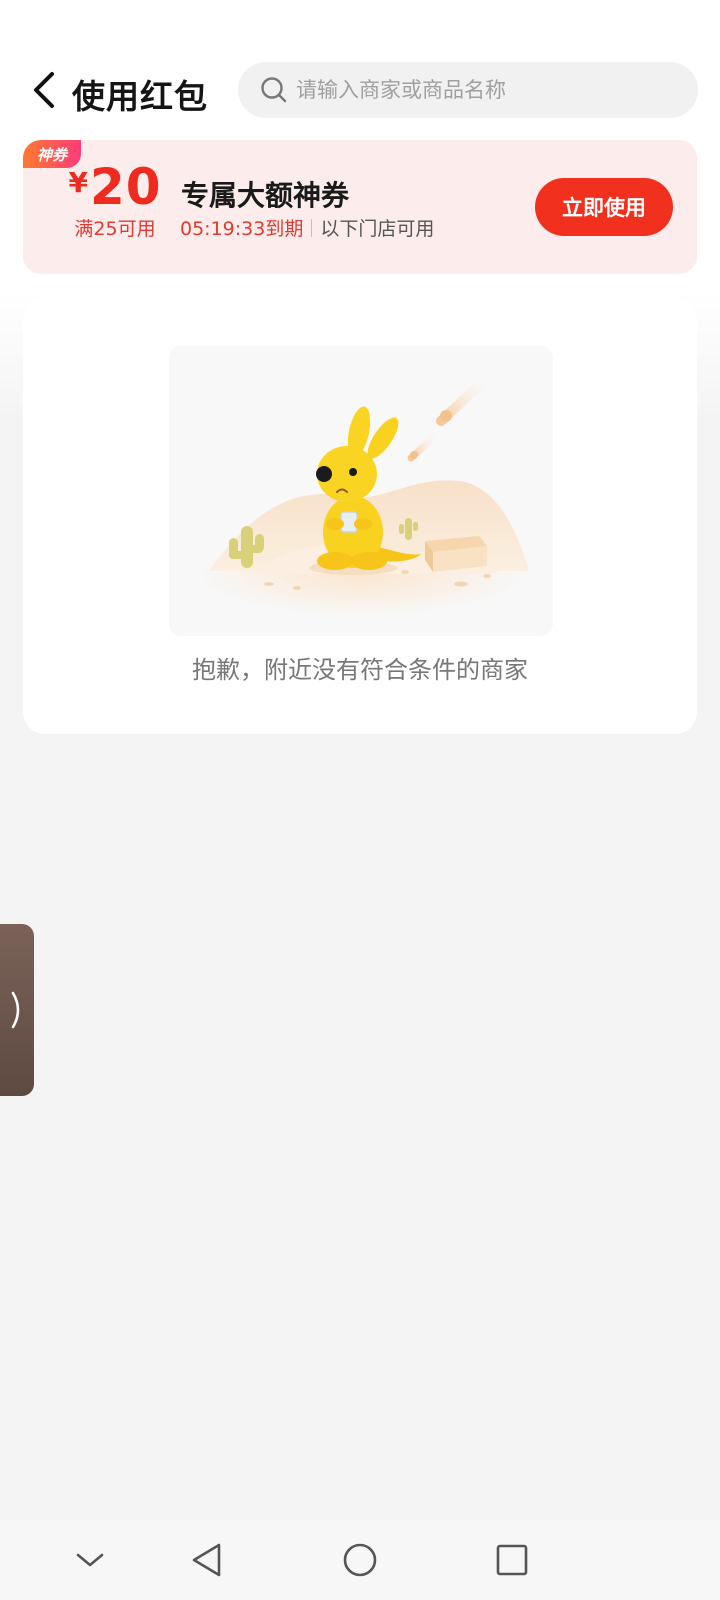 The width and height of the screenshot is (720, 1600). I want to click on coupon-amount: ¥20, so click(115, 187).